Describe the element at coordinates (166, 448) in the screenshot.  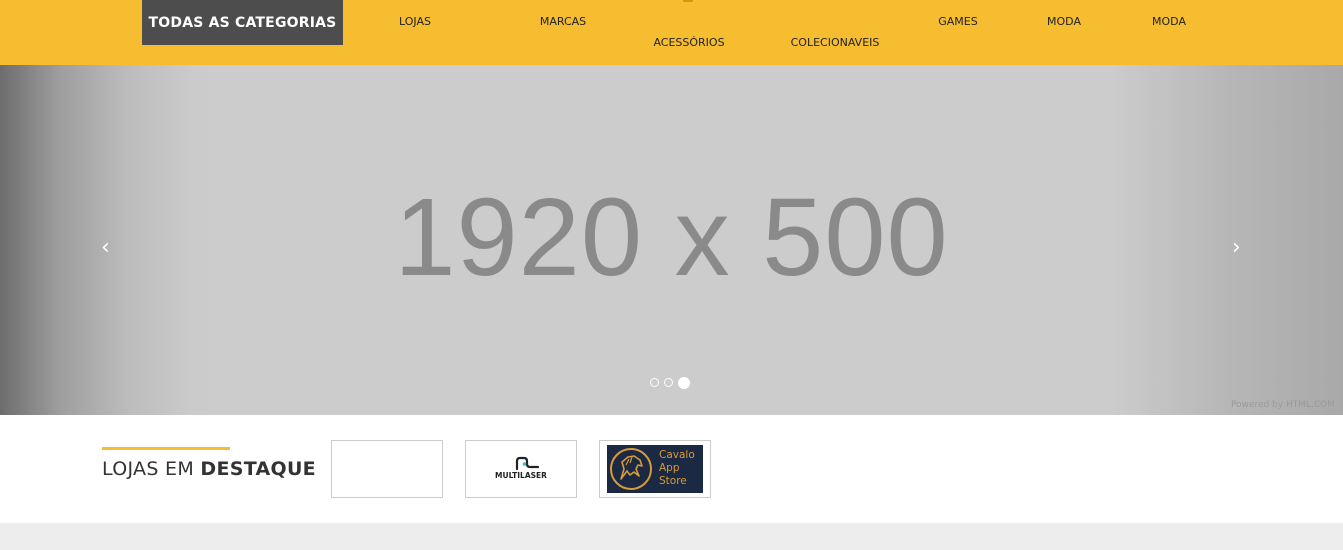
I see `section-title-underline` at that location.